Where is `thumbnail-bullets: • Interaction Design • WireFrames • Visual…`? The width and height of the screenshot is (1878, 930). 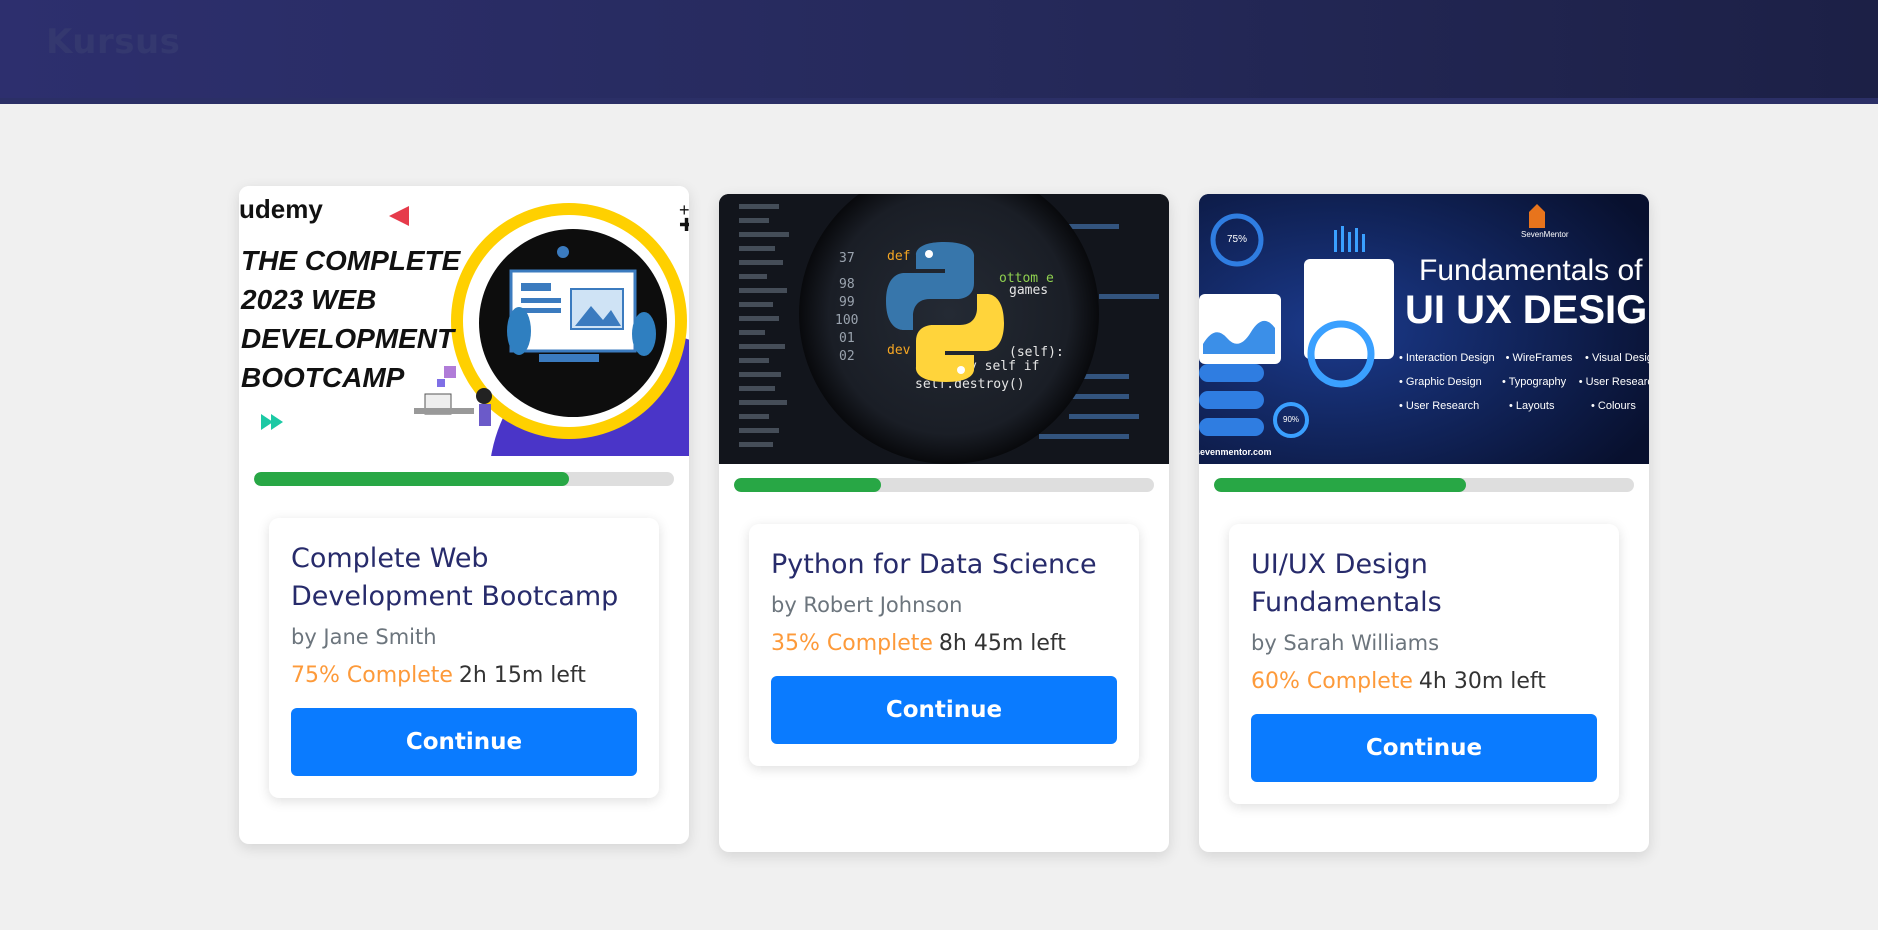
thumbnail-bullets: • Interaction Design • WireFrames • Visual… is located at coordinates (1524, 382).